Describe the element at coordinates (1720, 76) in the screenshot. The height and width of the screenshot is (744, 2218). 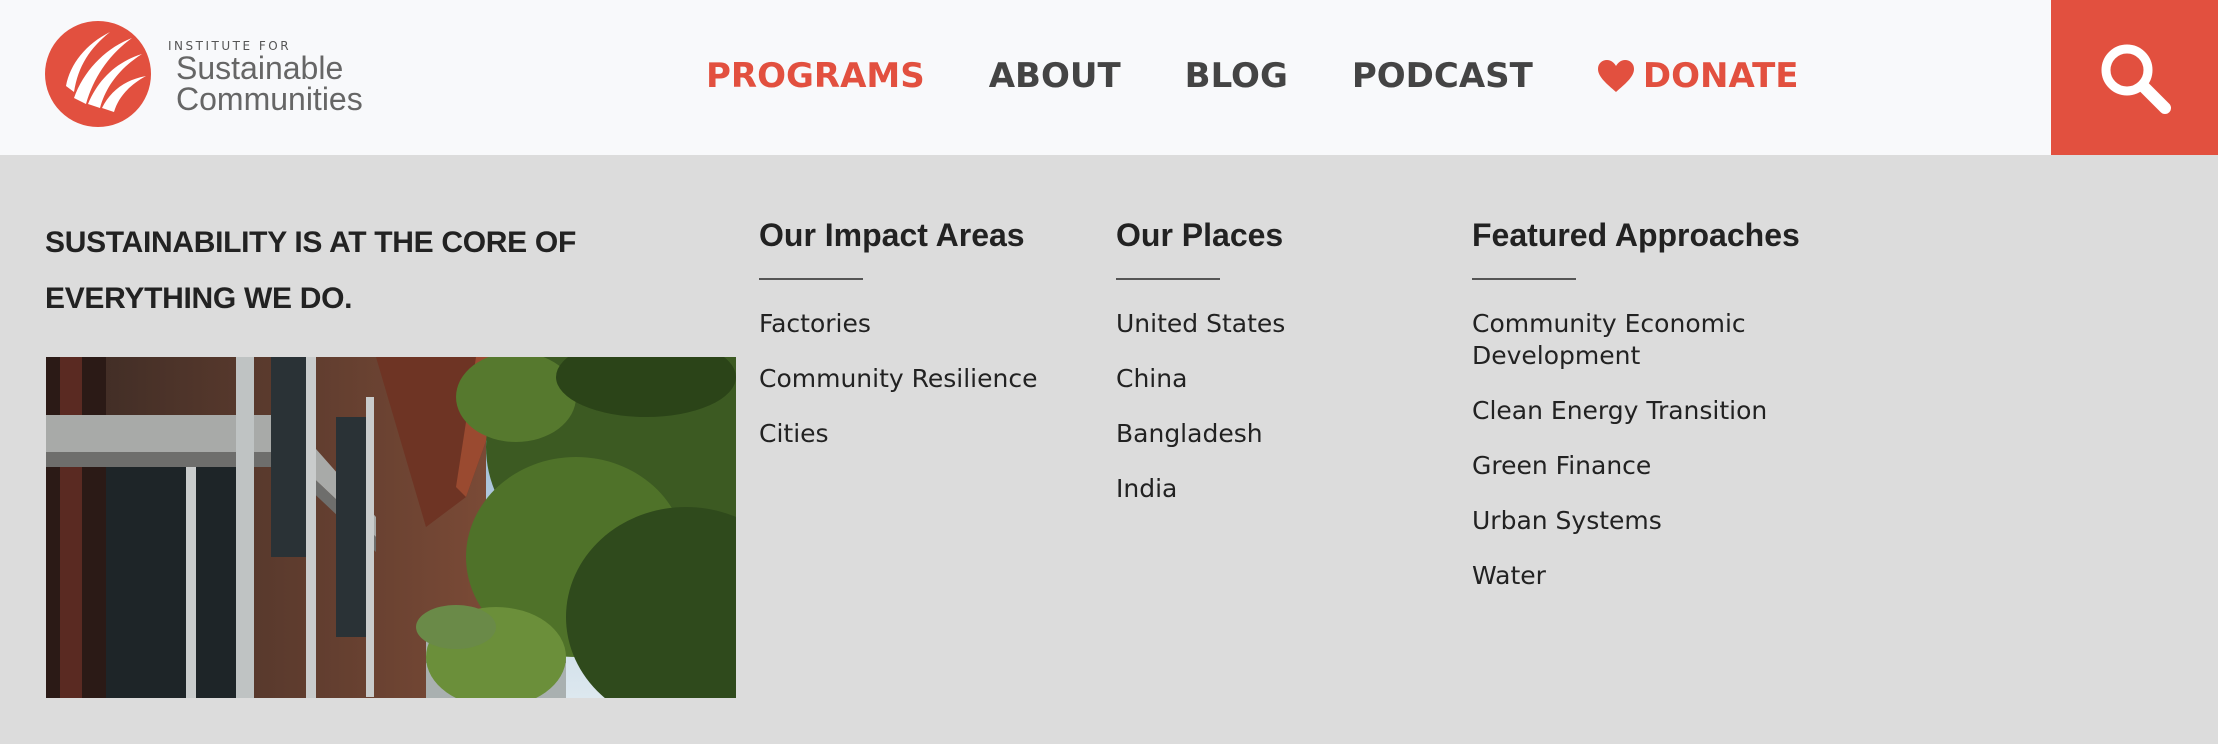
I see `donate-label: DONATE` at that location.